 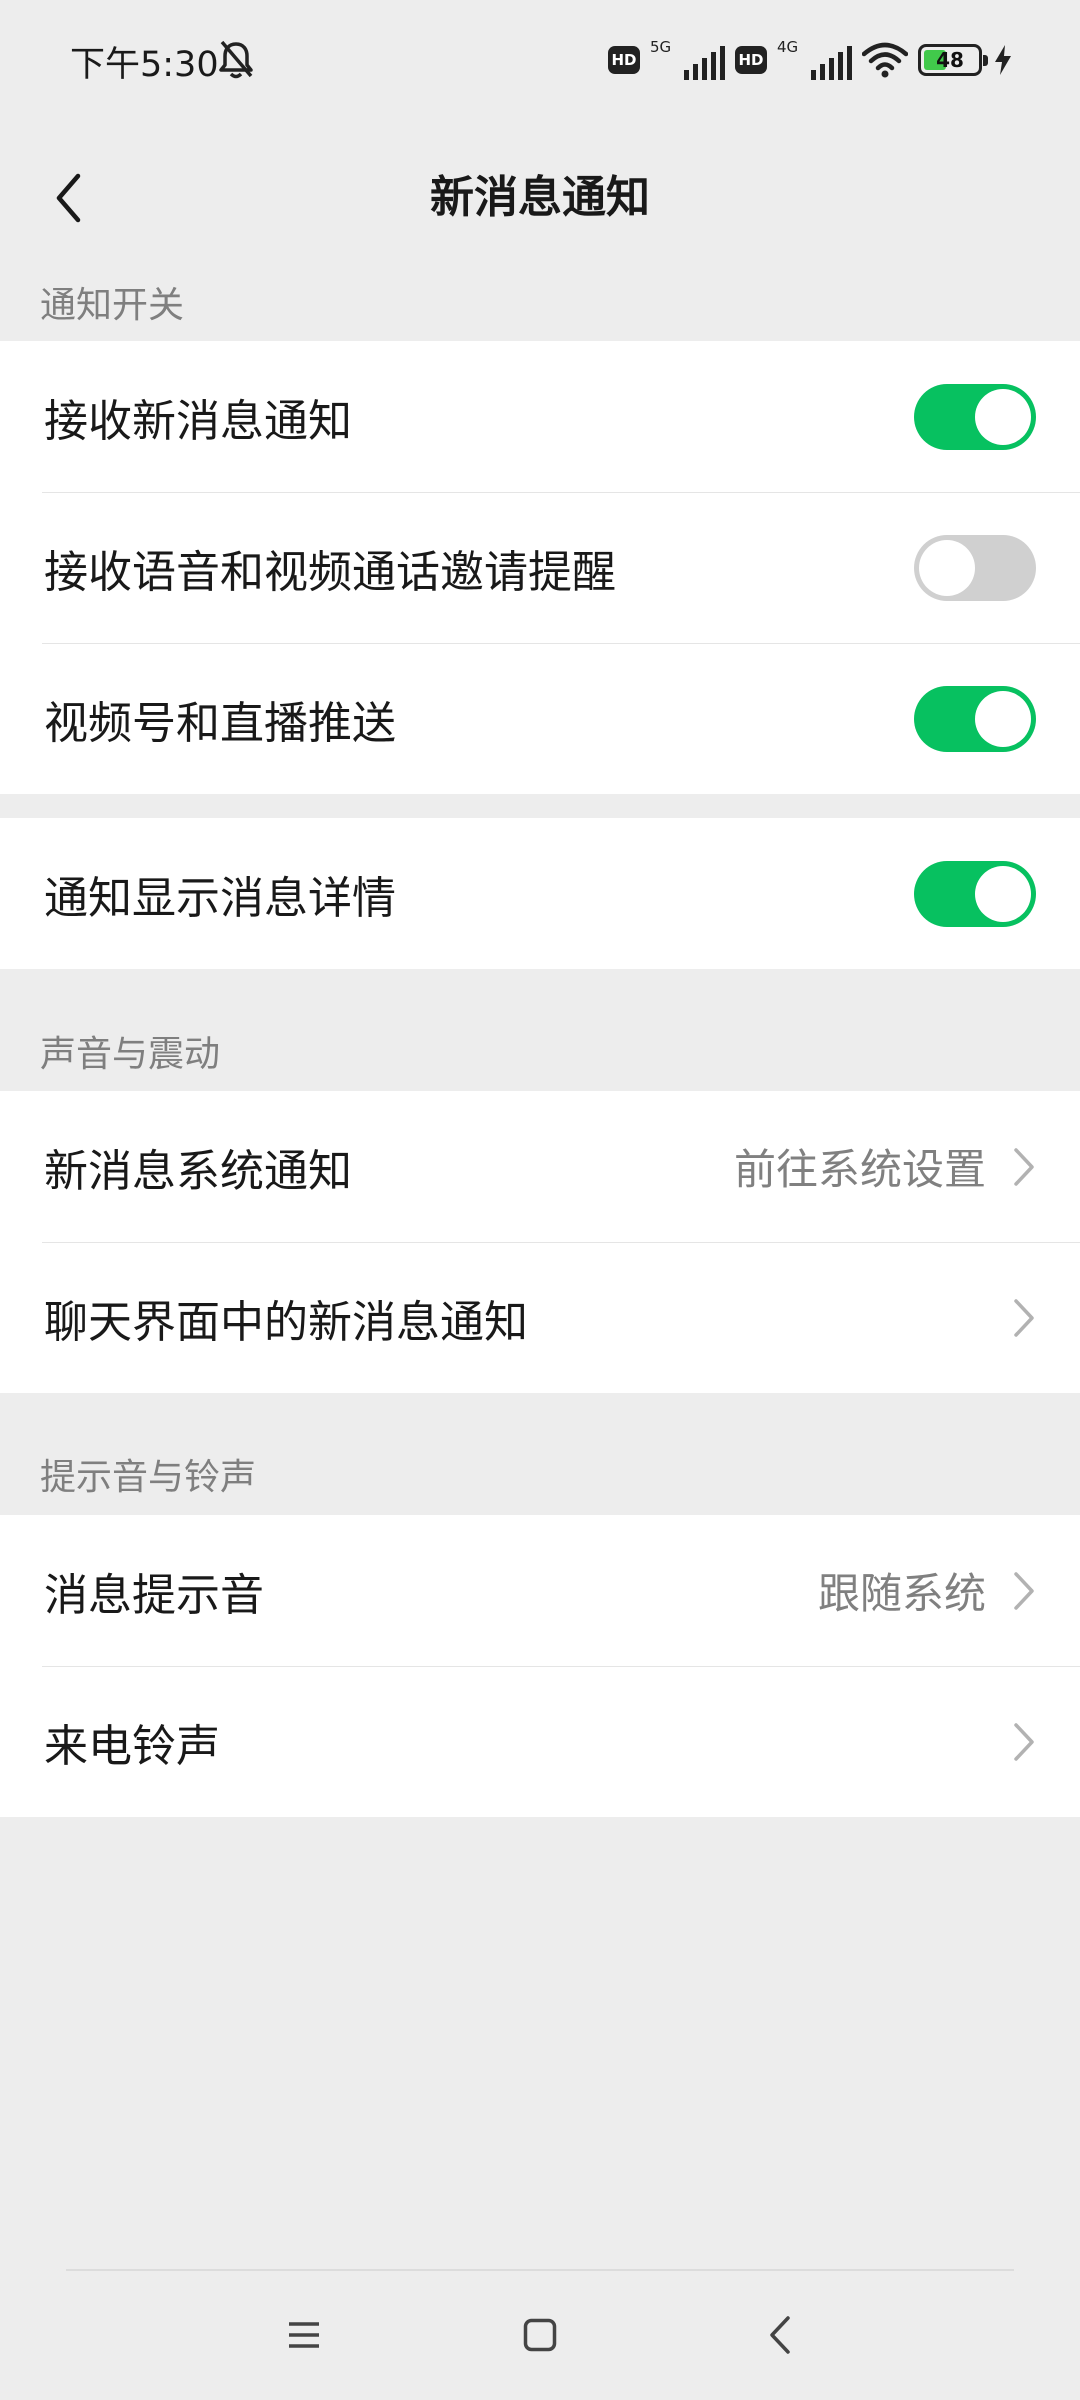 What do you see at coordinates (148, 1477) in the screenshot?
I see `section-header-tones: 提示音与铃声` at bounding box center [148, 1477].